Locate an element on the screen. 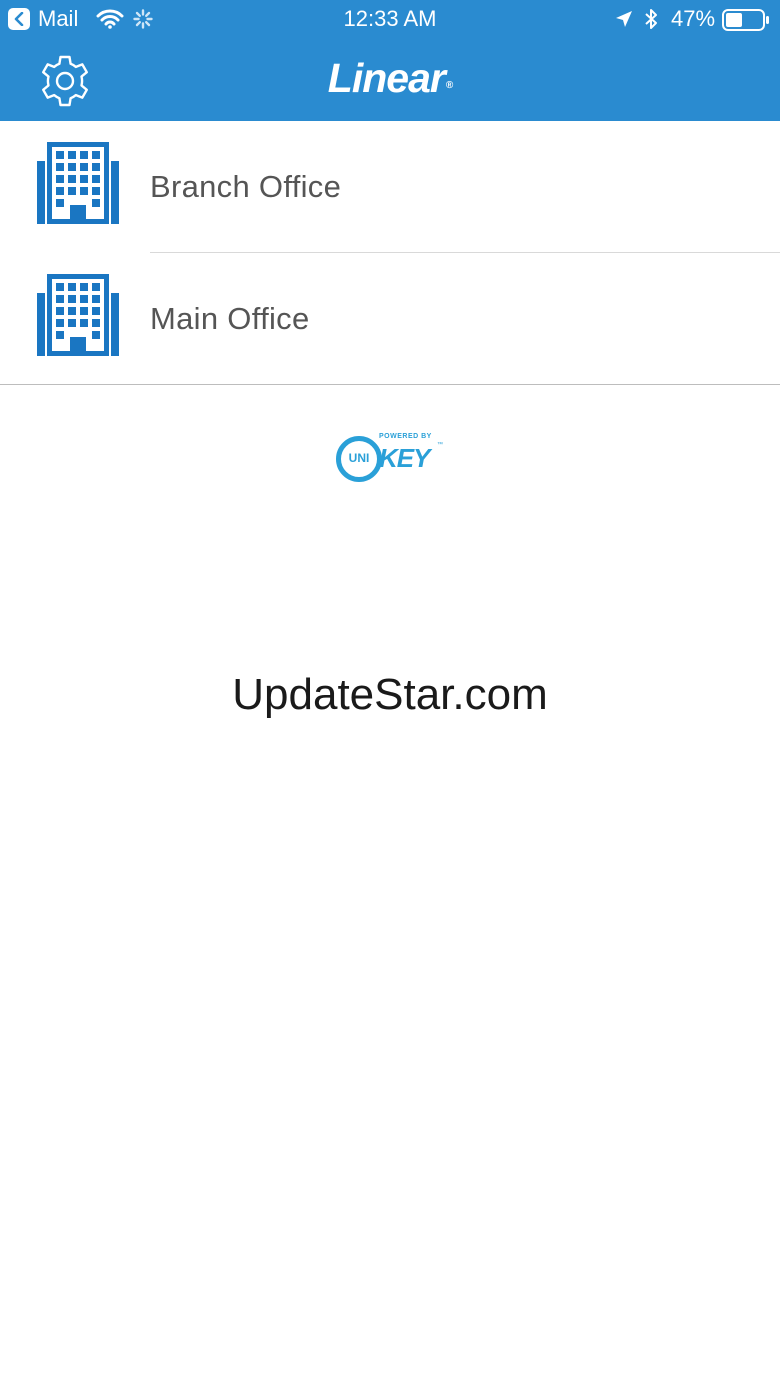 Image resolution: width=780 pixels, height=1387 pixels. app-header: Mail 12:33 AM 47% Linear® is located at coordinates (390, 60).